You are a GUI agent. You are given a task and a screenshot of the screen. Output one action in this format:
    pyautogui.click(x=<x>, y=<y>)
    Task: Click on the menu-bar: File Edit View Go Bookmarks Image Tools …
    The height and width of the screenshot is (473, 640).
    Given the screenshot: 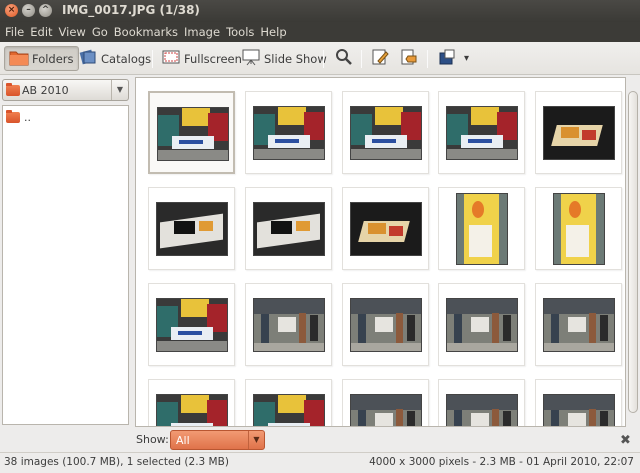 What is the action you would take?
    pyautogui.click(x=320, y=32)
    